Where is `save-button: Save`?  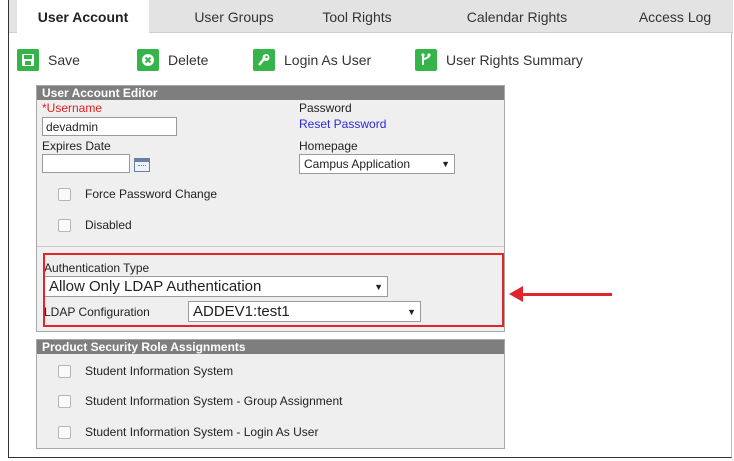
save-button: Save is located at coordinates (48, 60).